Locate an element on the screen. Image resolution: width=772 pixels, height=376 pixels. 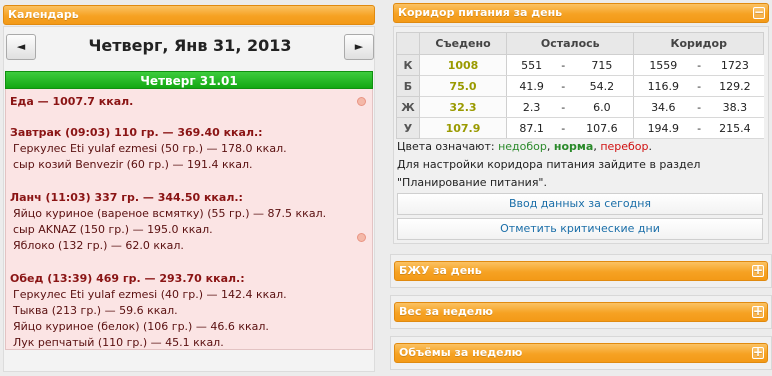
corr-min: 194.9 is located at coordinates (663, 128).